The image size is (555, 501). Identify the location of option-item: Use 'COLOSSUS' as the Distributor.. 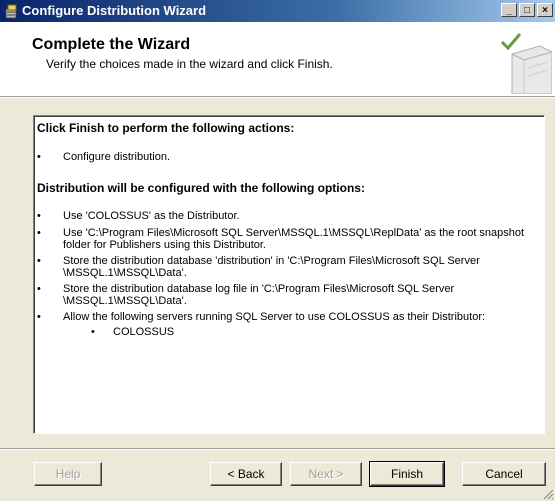
(151, 216).